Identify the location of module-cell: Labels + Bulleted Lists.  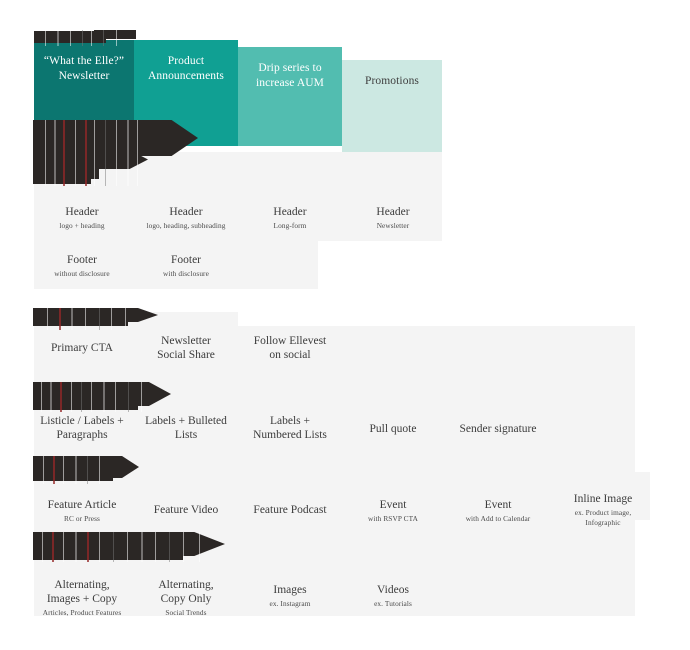
(186, 428).